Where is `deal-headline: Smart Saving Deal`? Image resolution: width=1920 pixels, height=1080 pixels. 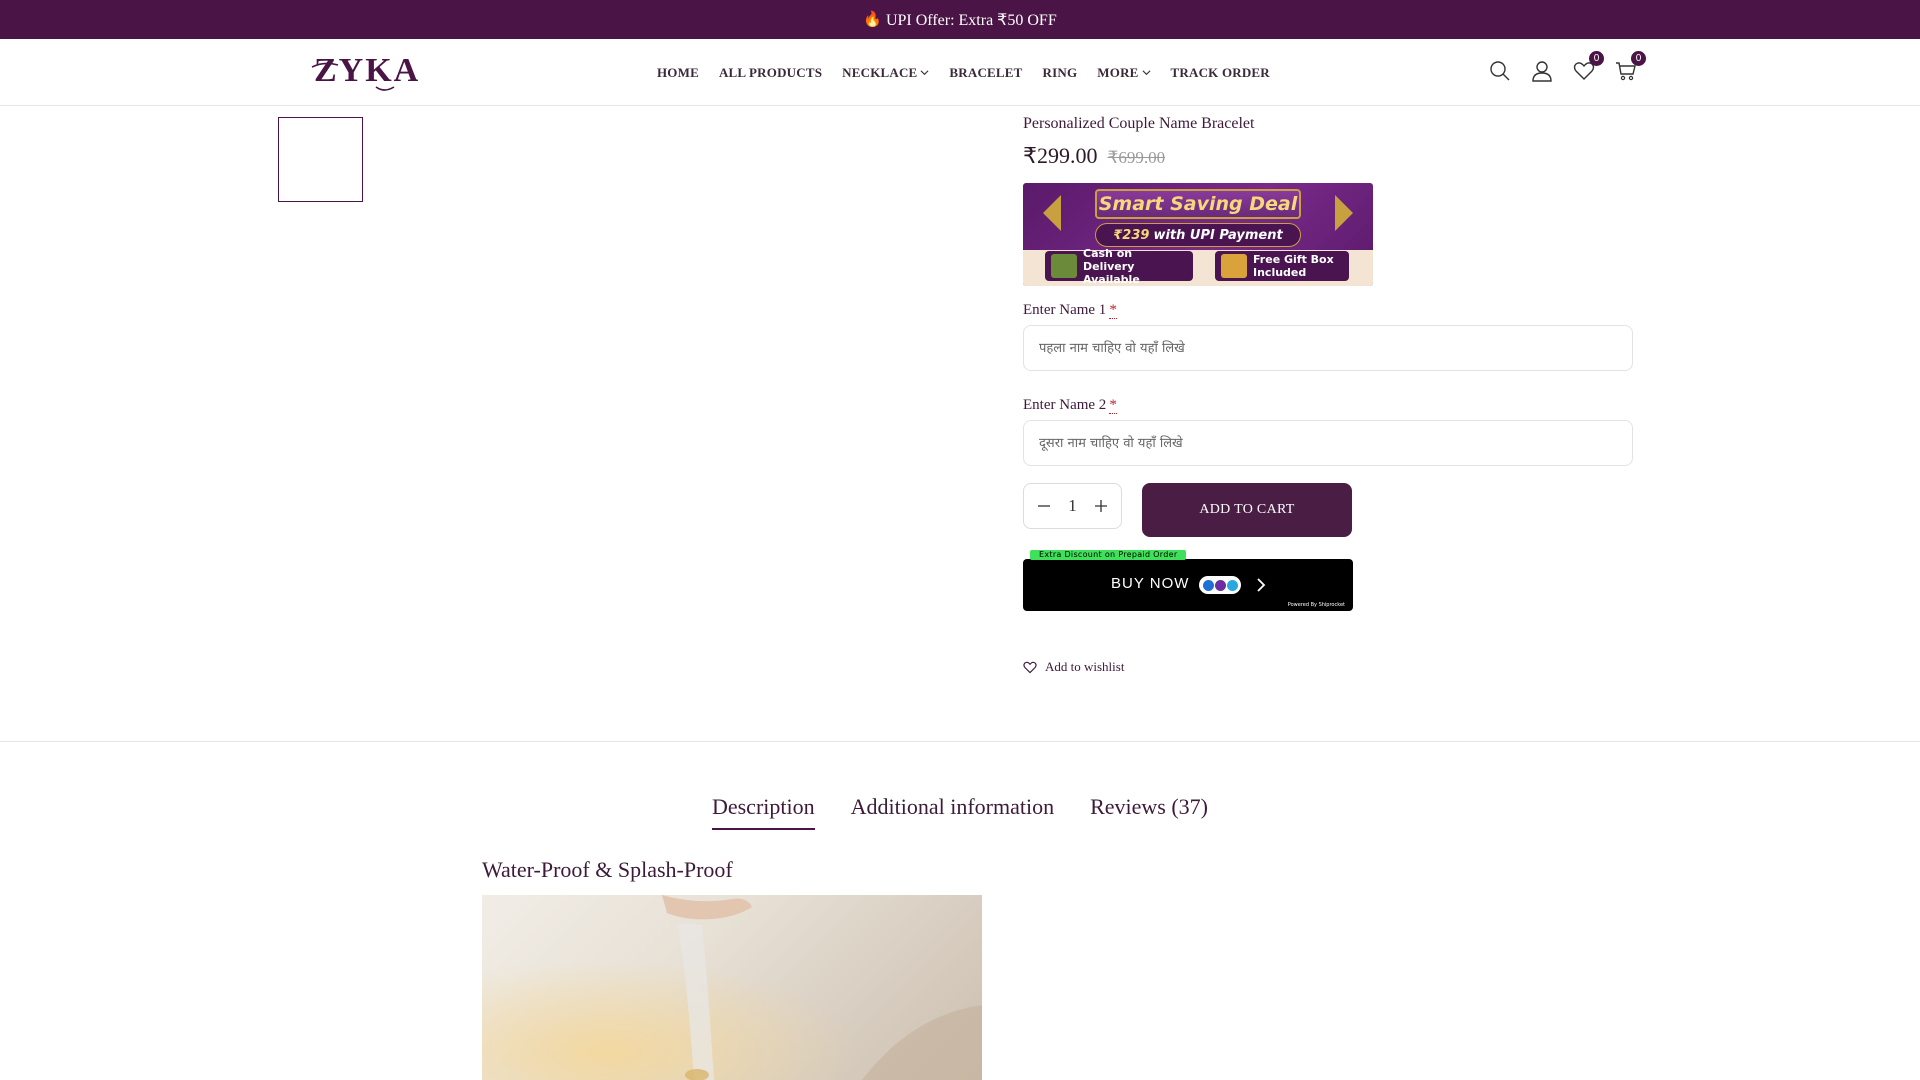
deal-headline: Smart Saving Deal is located at coordinates (1198, 204).